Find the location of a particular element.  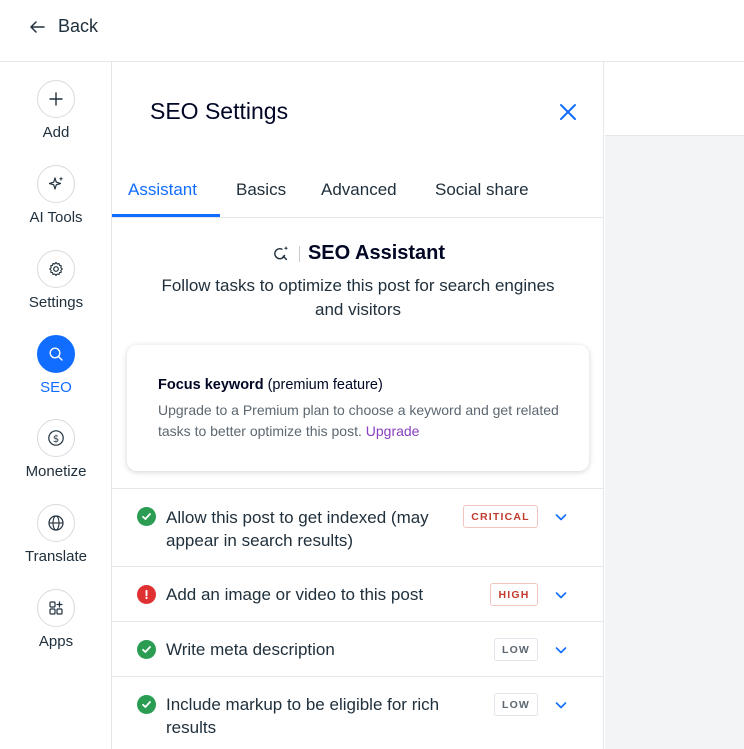

seo-assistant-icon is located at coordinates (281, 252).